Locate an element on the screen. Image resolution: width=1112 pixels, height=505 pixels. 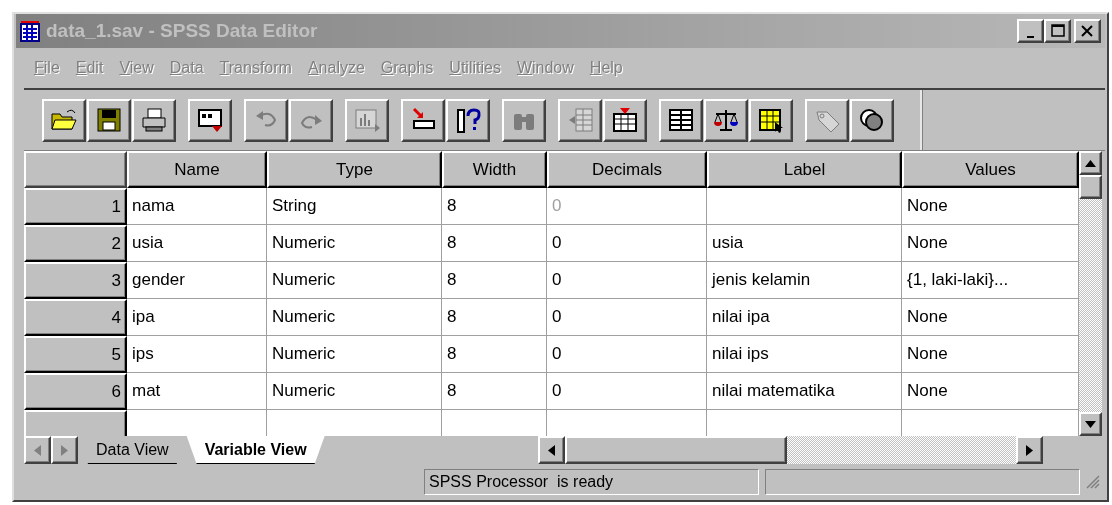
table-cell: nilai ipa is located at coordinates (804, 317).